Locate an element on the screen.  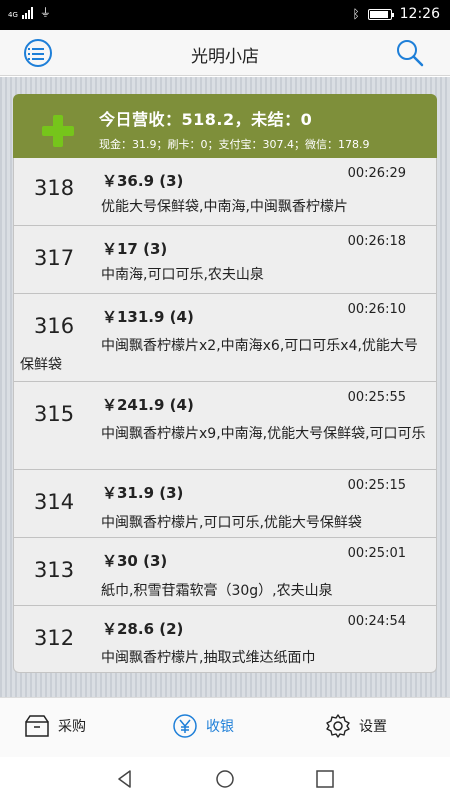
nav-checkout-label: 收银 is located at coordinates (220, 727).